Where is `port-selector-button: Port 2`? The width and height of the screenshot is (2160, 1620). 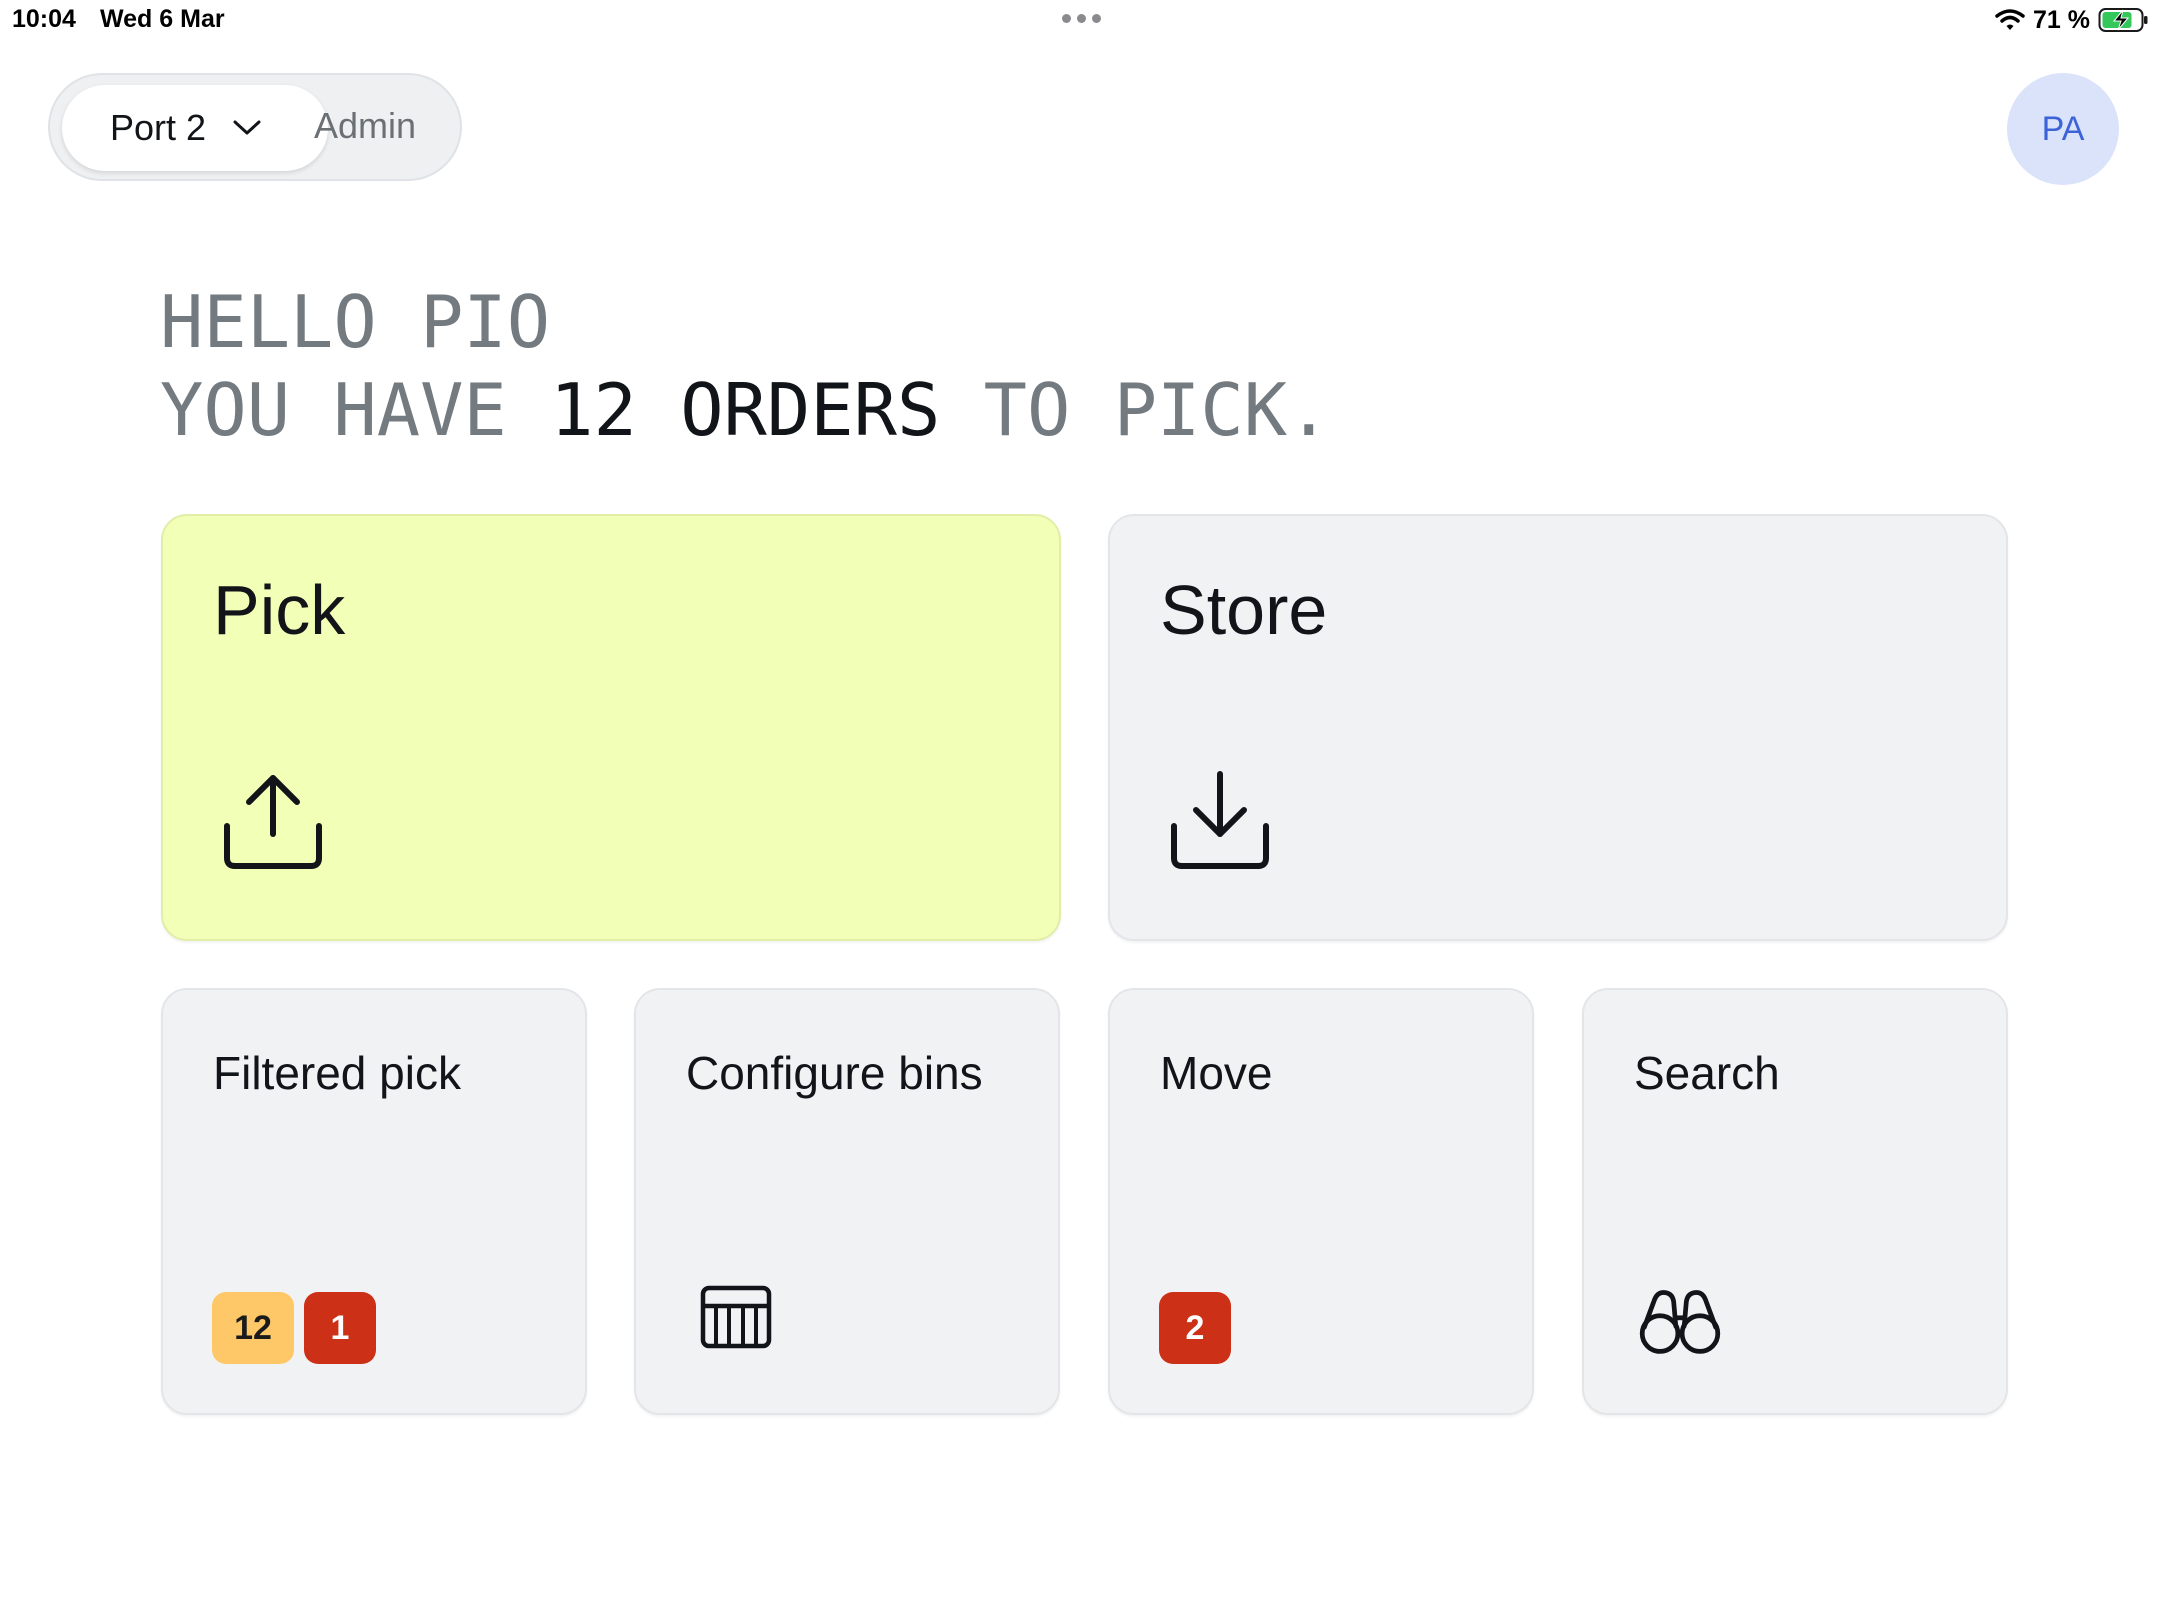 port-selector-button: Port 2 is located at coordinates (195, 128).